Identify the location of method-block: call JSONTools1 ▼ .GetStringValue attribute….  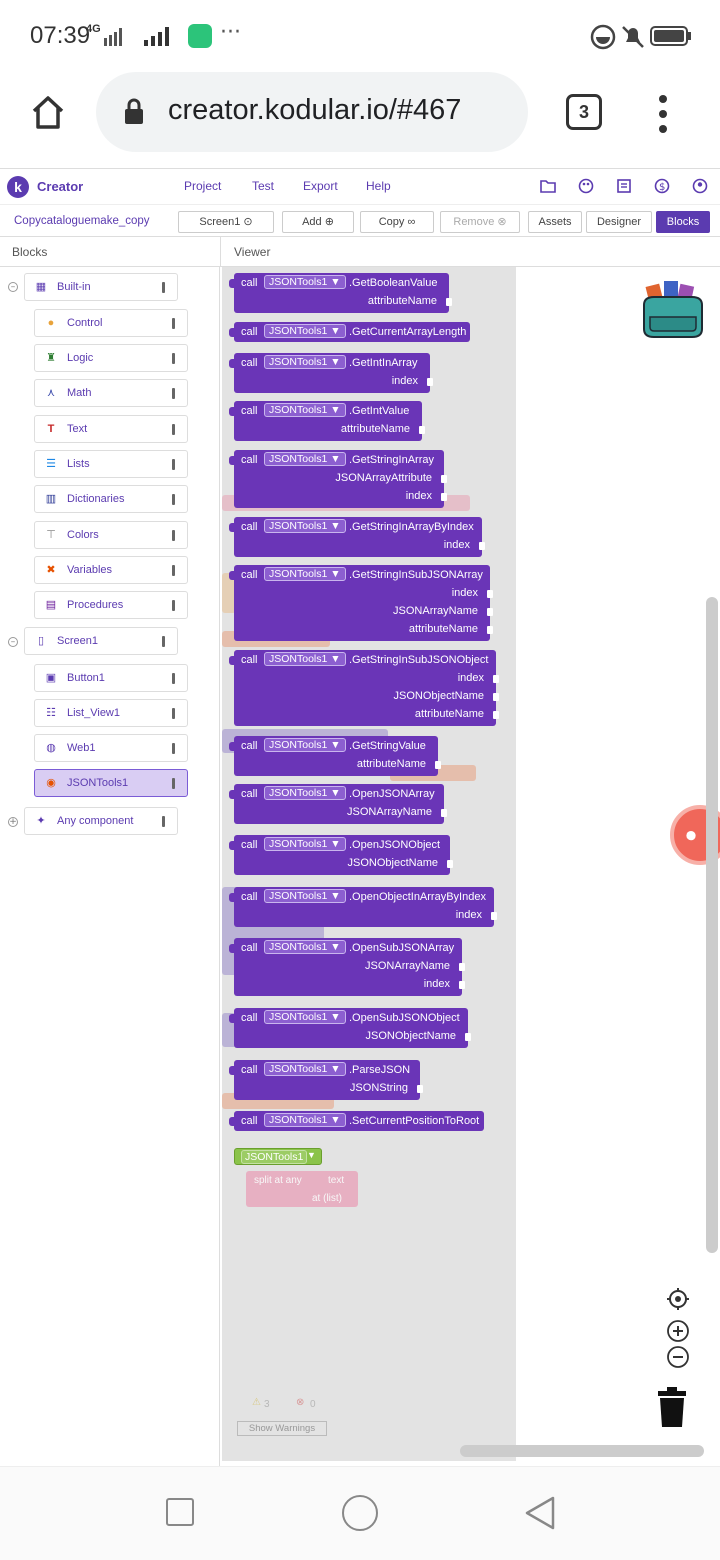
(335, 756).